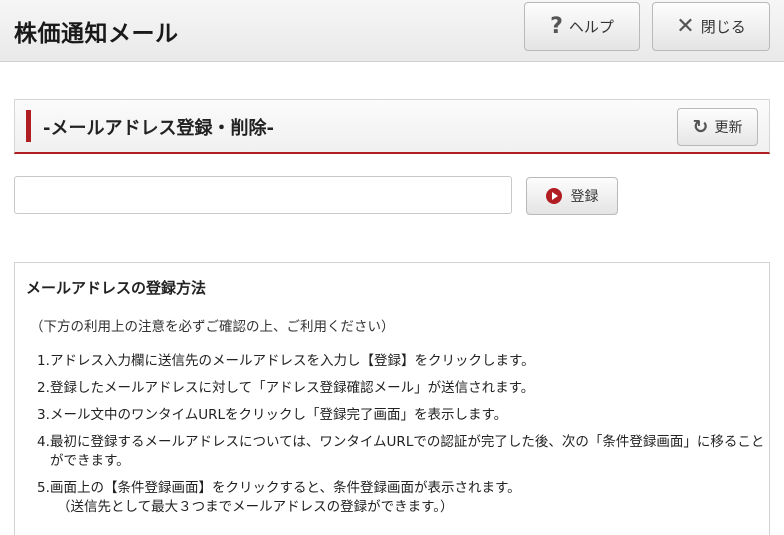 This screenshot has height=535, width=784. What do you see at coordinates (392, 31) in the screenshot?
I see `app-header: 株価通知メール ? ヘルプ ✕ 閉じる` at bounding box center [392, 31].